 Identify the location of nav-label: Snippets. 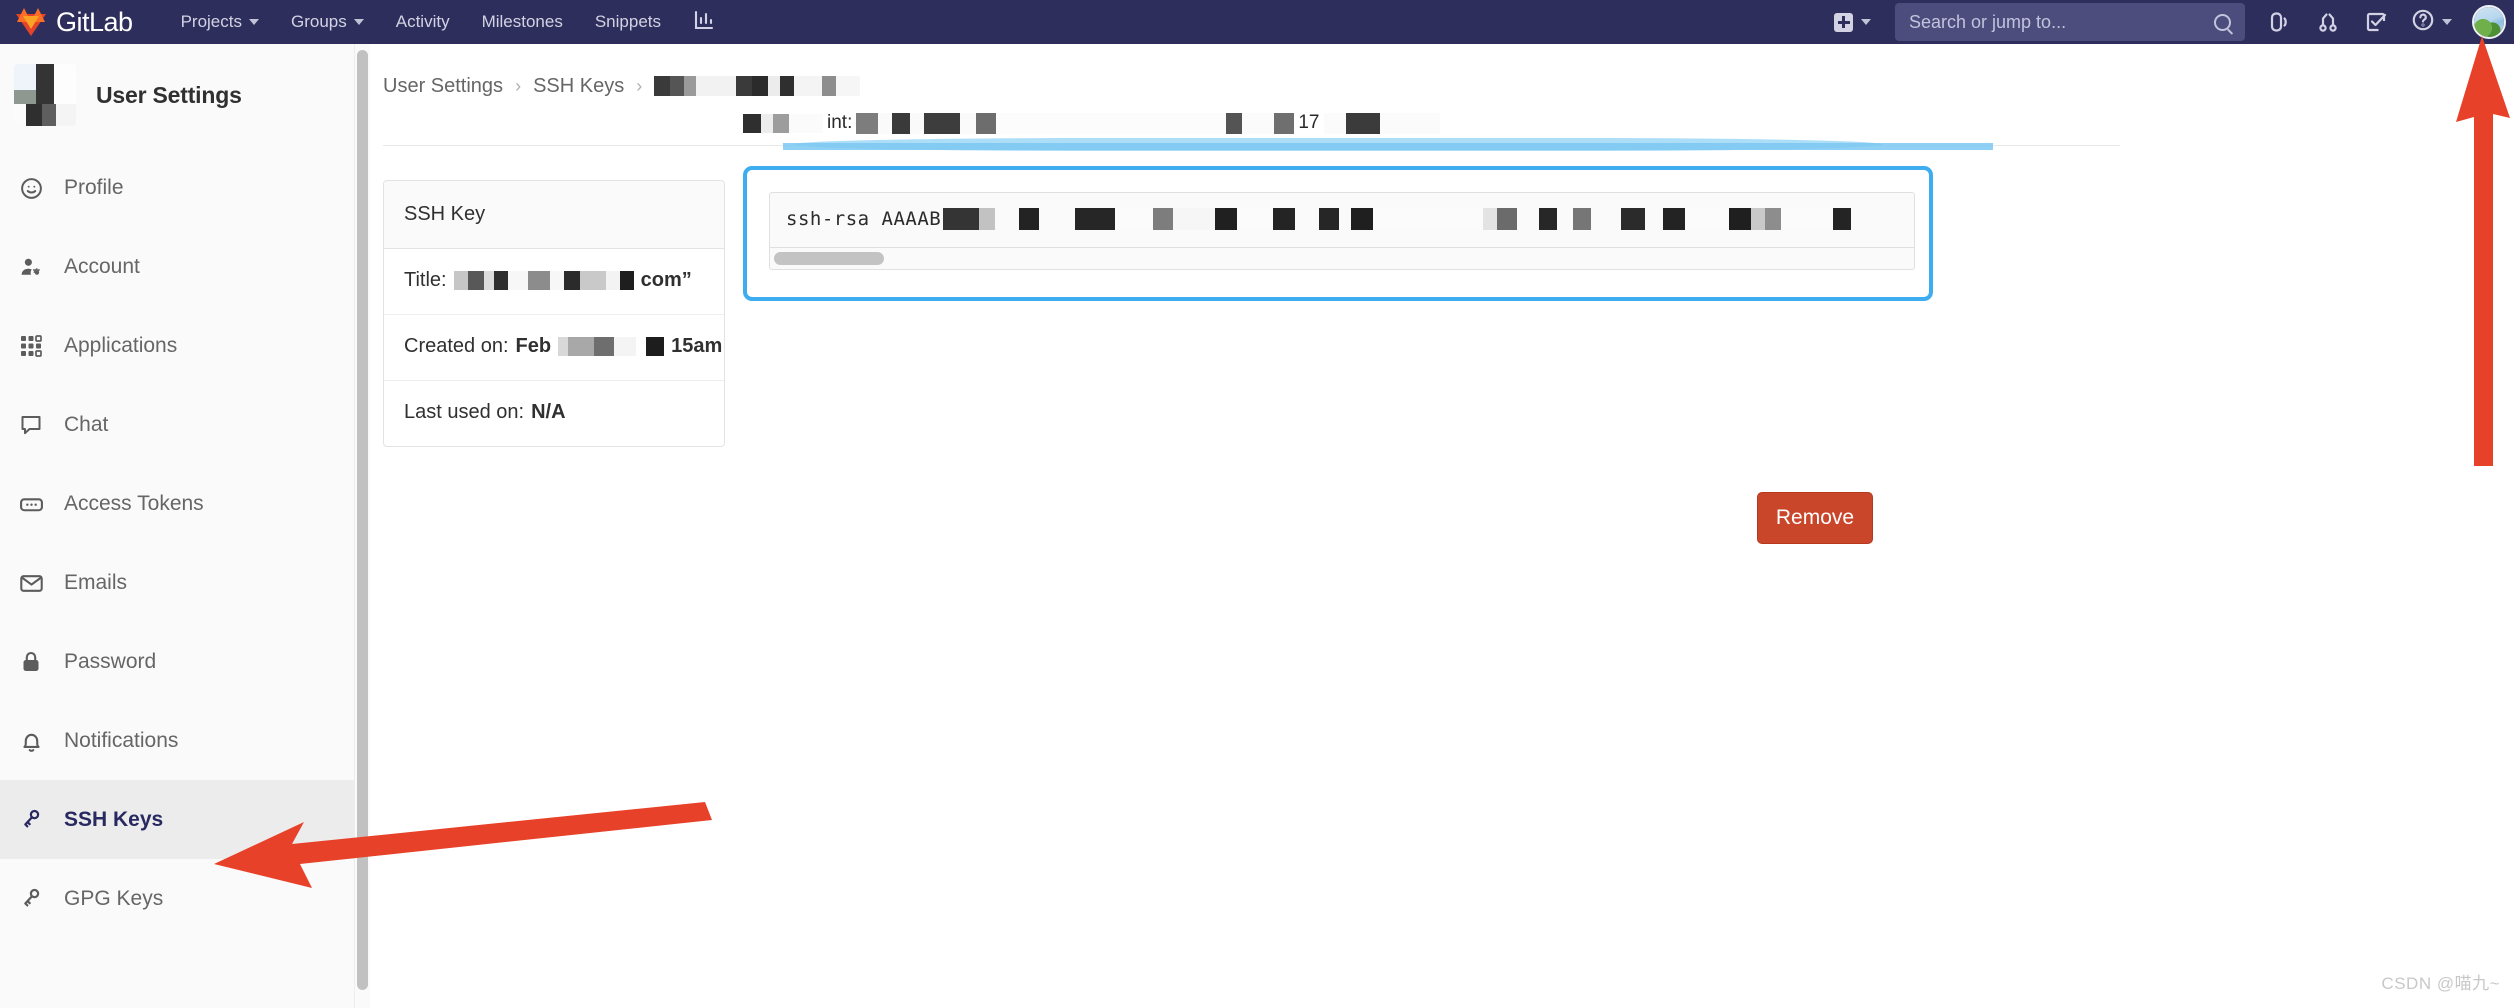
(628, 21).